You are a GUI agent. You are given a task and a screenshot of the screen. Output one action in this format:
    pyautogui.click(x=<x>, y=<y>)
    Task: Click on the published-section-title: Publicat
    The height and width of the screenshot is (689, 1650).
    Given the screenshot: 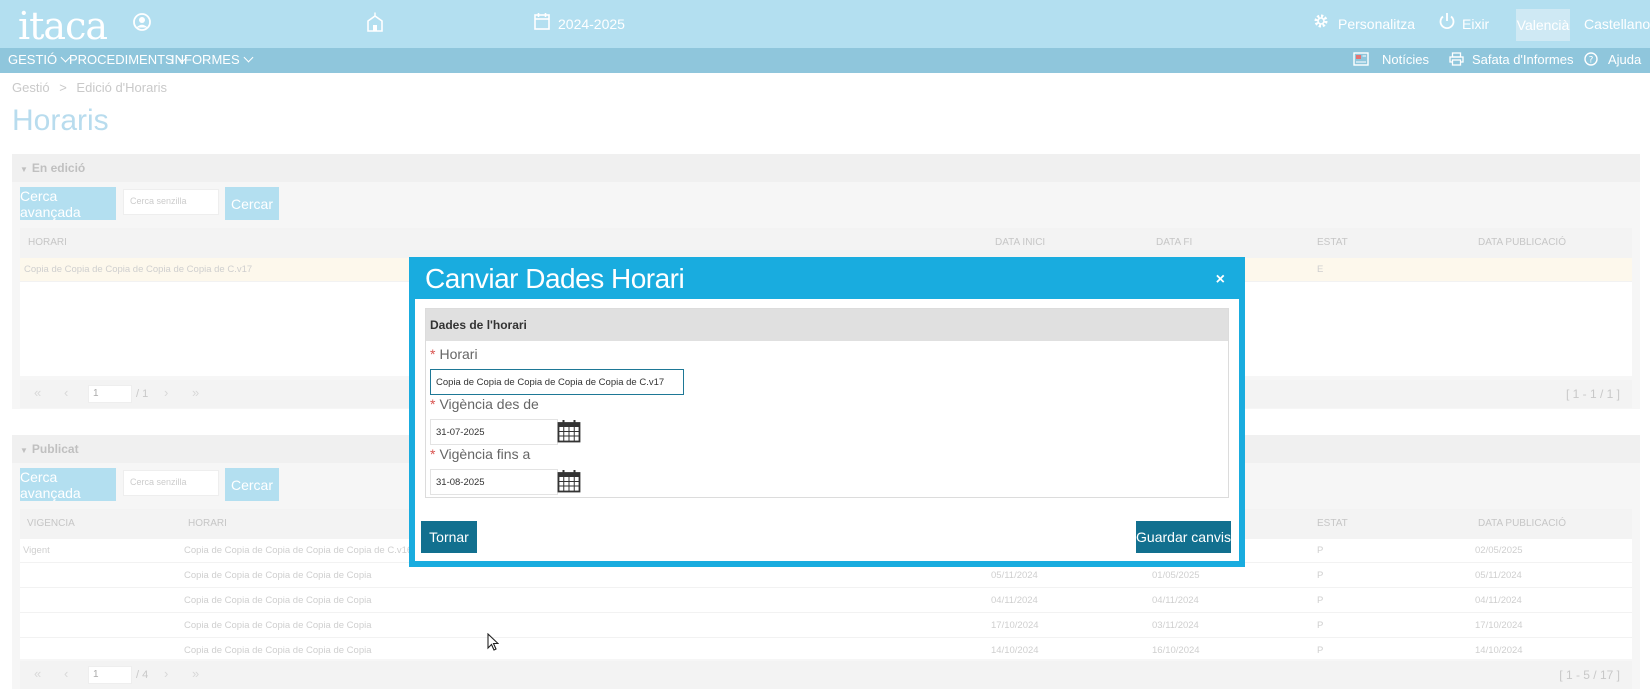 What is the action you would take?
    pyautogui.click(x=55, y=449)
    